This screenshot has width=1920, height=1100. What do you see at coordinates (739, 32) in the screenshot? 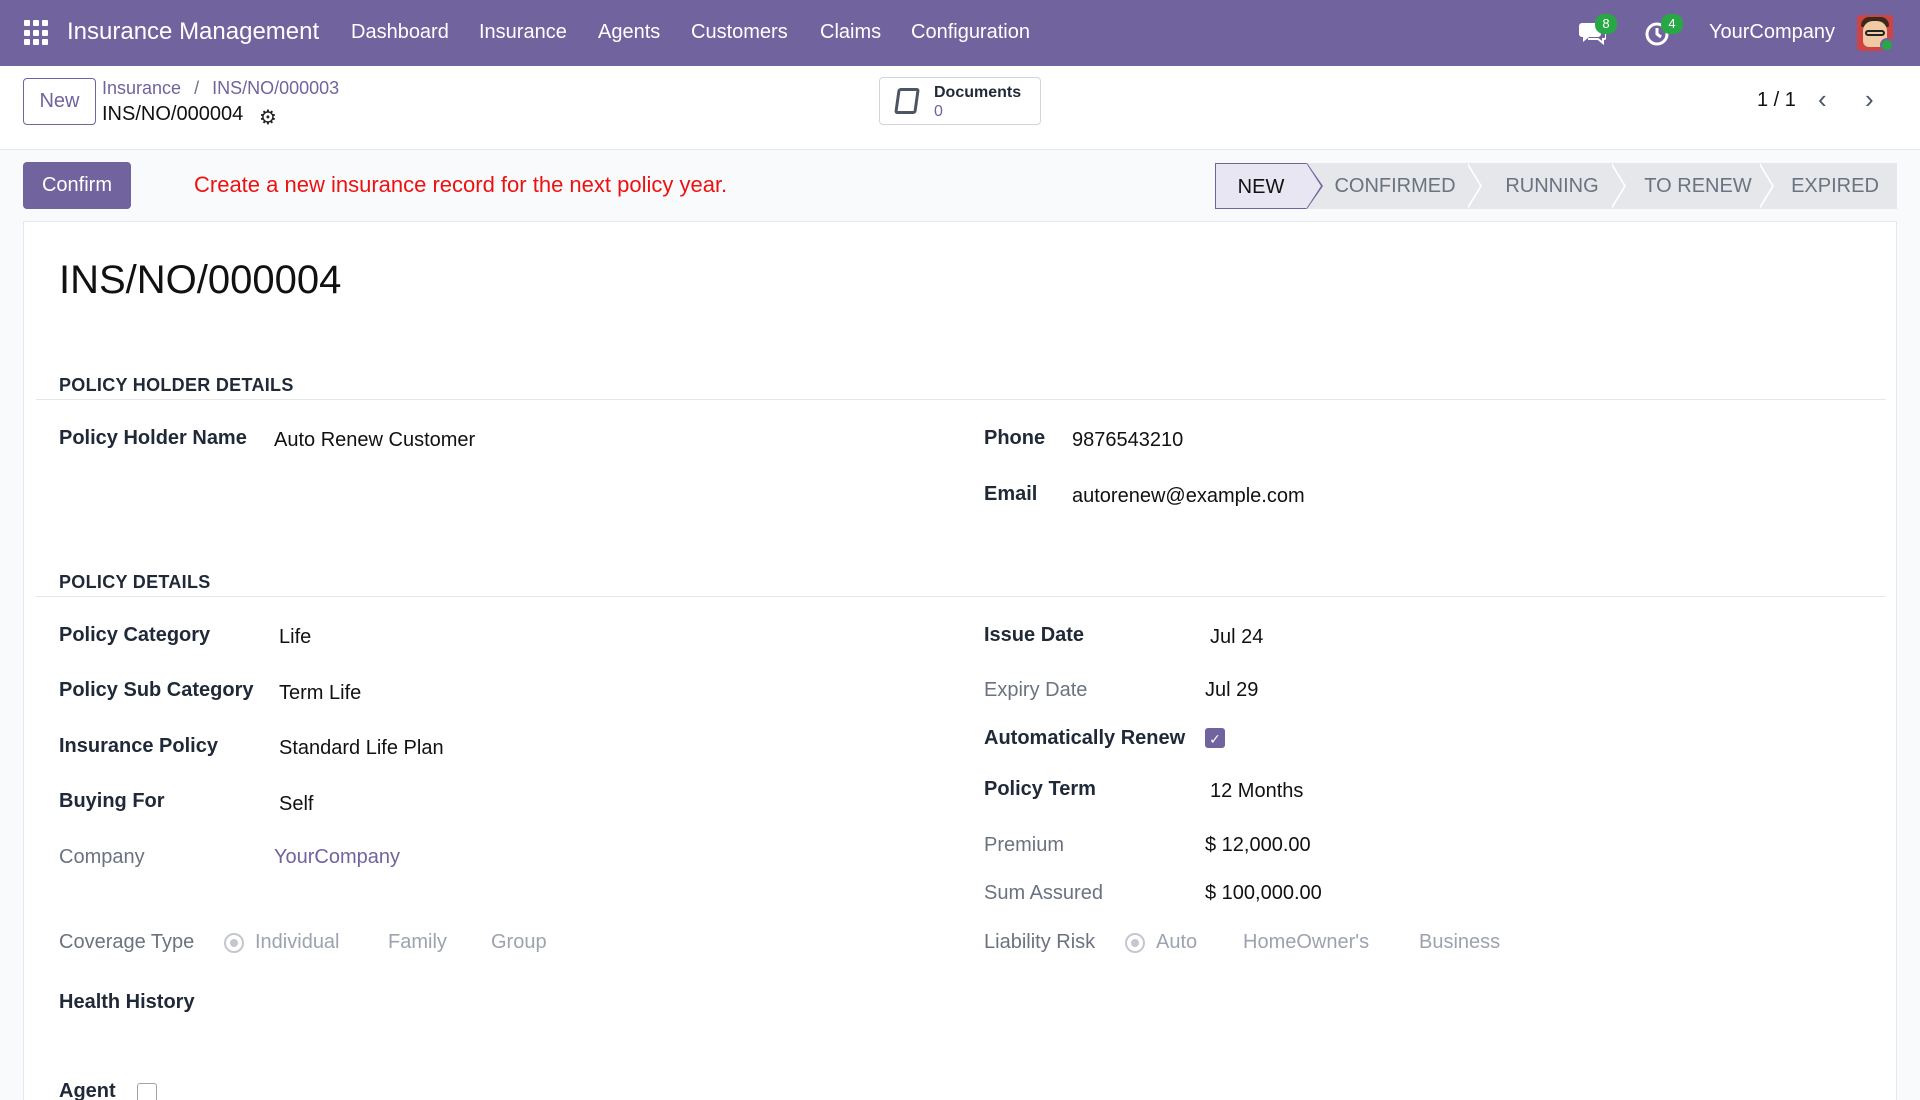
I see `menu-customers: Customers` at bounding box center [739, 32].